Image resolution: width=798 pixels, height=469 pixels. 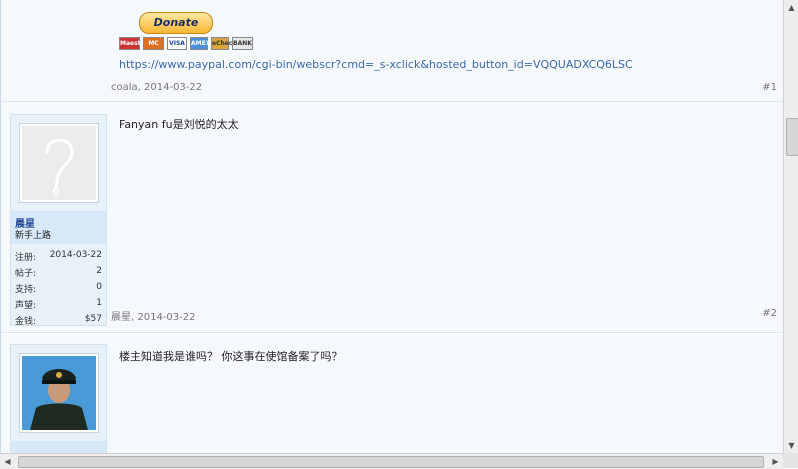 I want to click on scrollbar-corner, so click(x=790, y=460).